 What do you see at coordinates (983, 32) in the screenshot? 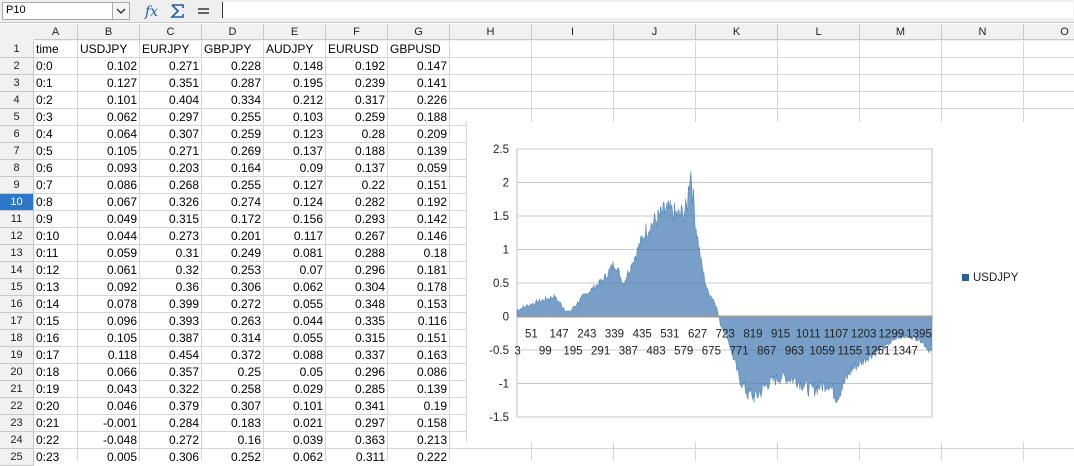
I see `column-header-n: N` at bounding box center [983, 32].